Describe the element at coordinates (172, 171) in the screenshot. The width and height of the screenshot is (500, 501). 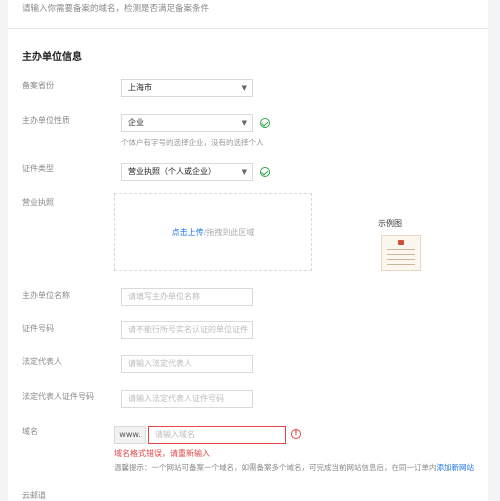
I see `cert-type-value: 营业执照（个人或企业）` at that location.